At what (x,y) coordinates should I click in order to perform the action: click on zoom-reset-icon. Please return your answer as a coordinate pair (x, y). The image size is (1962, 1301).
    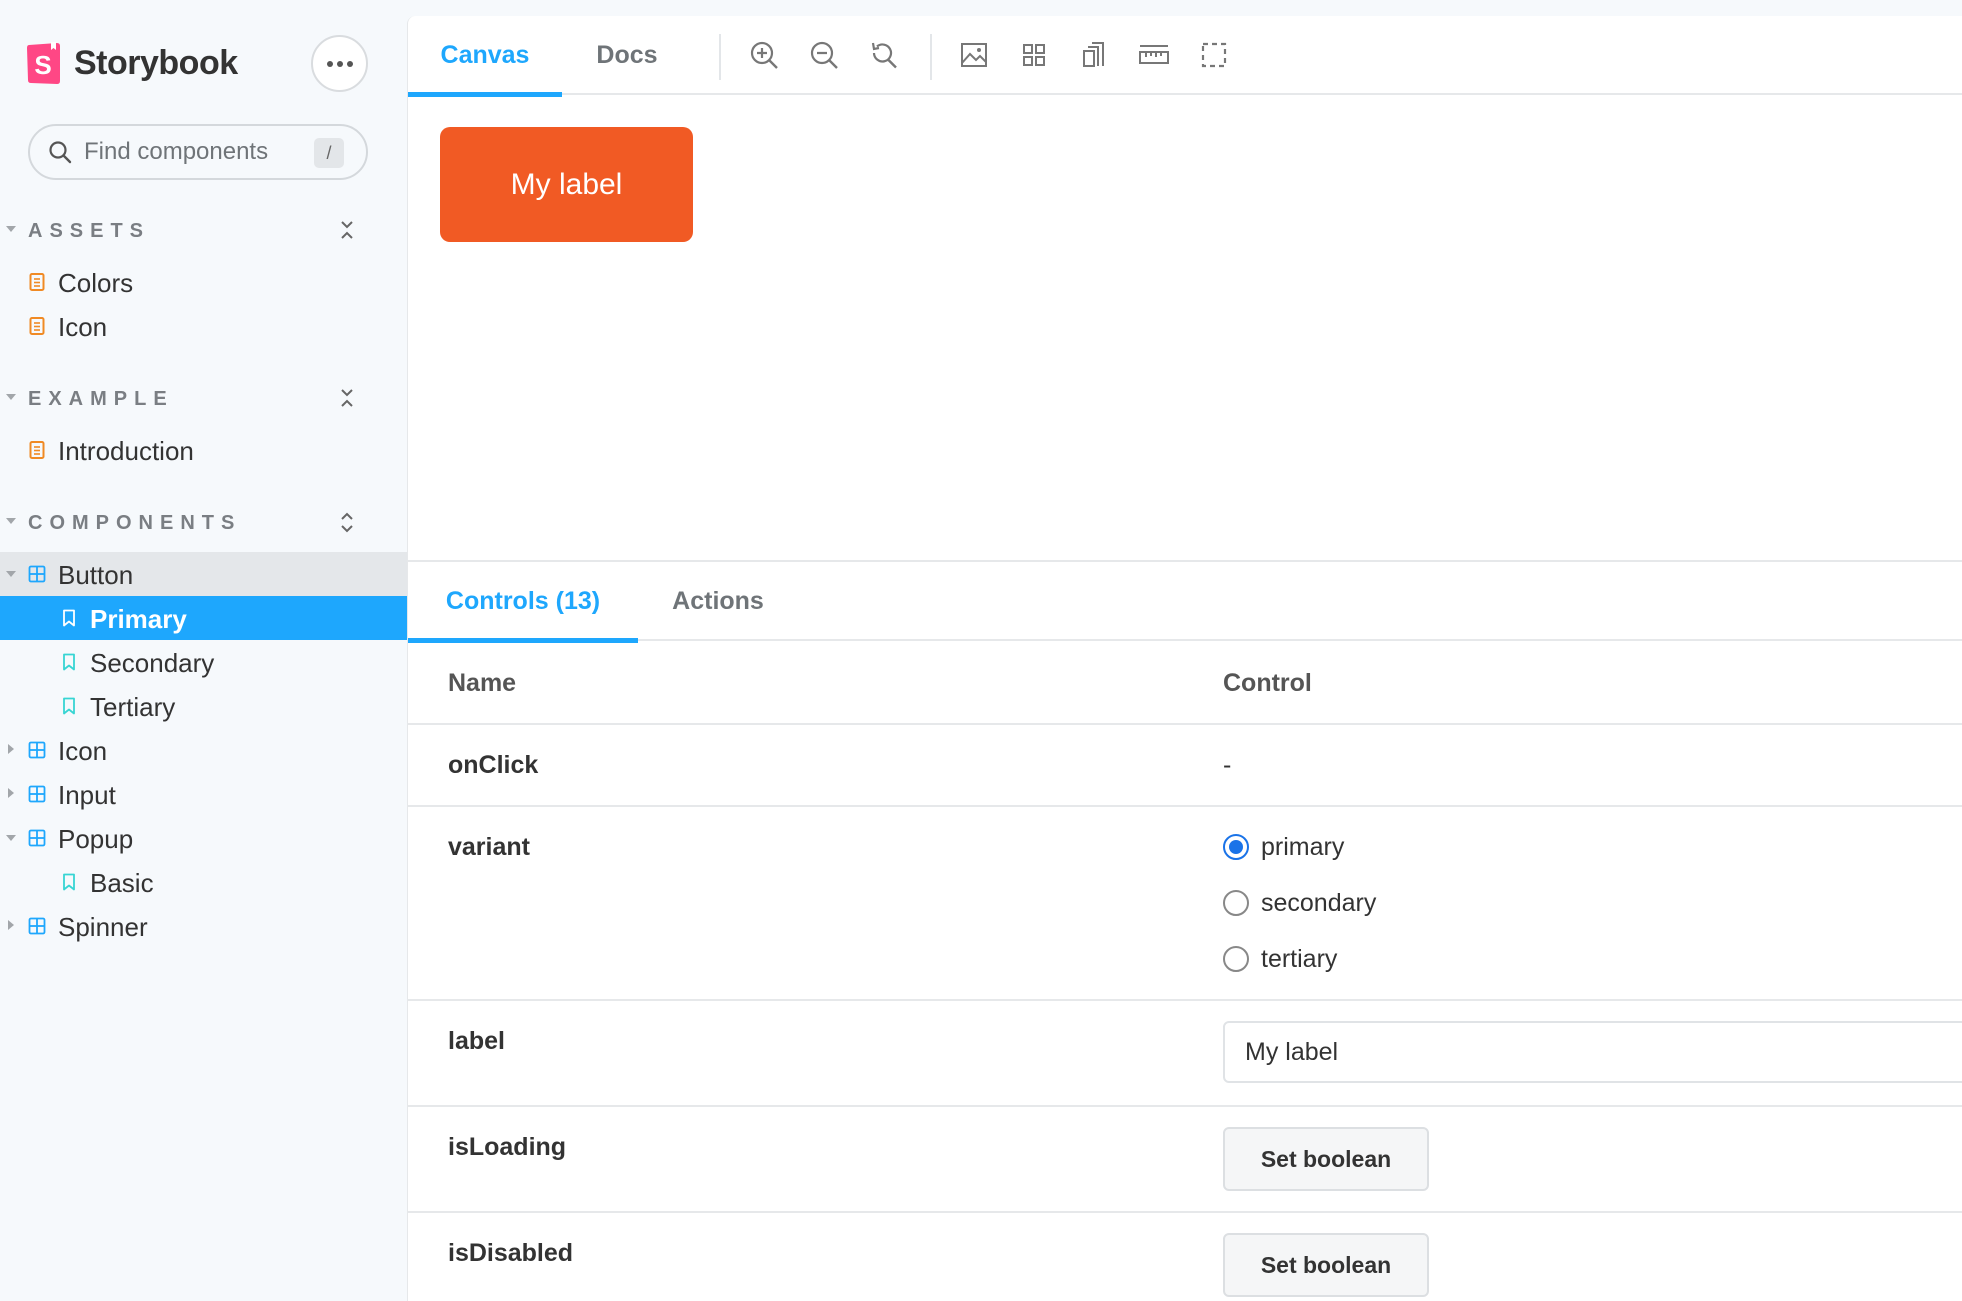
    Looking at the image, I should click on (884, 55).